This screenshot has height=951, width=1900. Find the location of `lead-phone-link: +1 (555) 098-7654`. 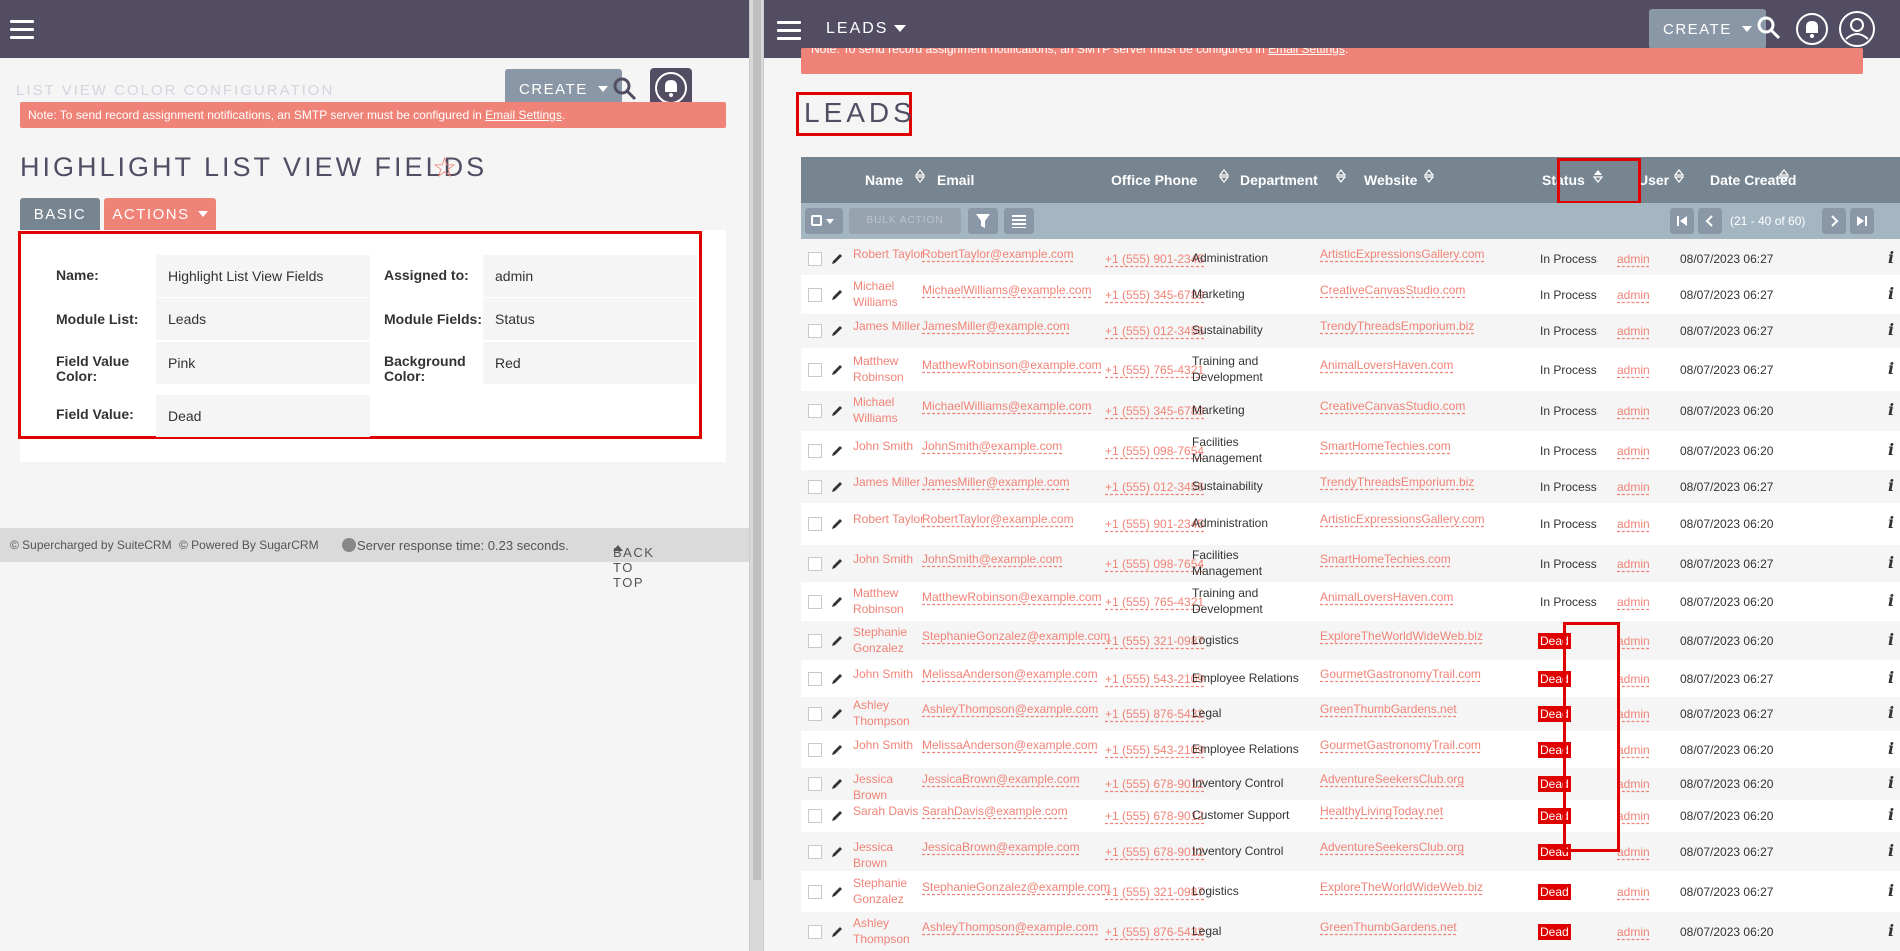

lead-phone-link: +1 (555) 098-7654 is located at coordinates (1154, 451).